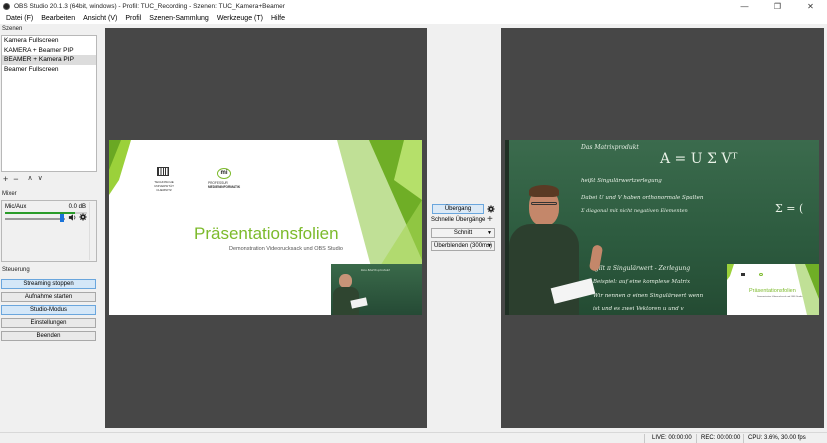  Describe the element at coordinates (164, 186) in the screenshot. I see `tu-chemnitz-logo-text: TECHNISCHE UNIVERSITÄT CHEMNITZ` at that location.